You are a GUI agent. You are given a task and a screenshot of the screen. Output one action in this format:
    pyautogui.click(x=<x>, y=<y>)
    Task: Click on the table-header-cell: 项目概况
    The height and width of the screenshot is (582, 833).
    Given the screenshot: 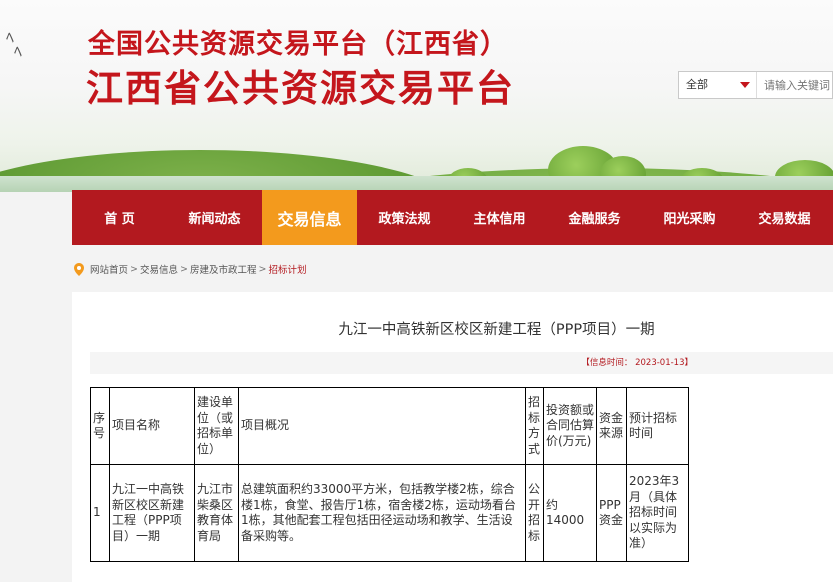 What is the action you would take?
    pyautogui.click(x=382, y=426)
    